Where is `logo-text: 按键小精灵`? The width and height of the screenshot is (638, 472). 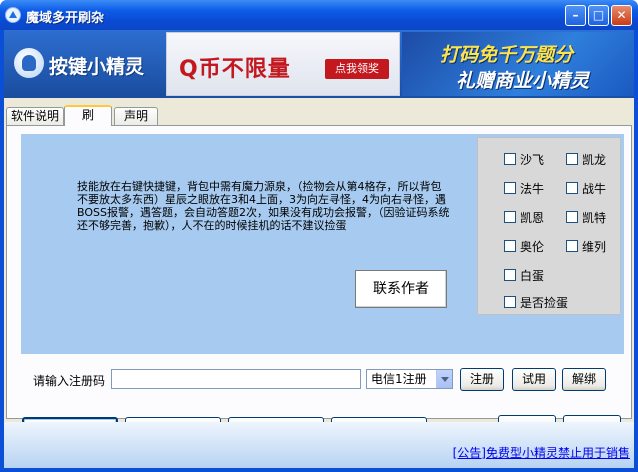 logo-text: 按键小精灵 is located at coordinates (97, 67).